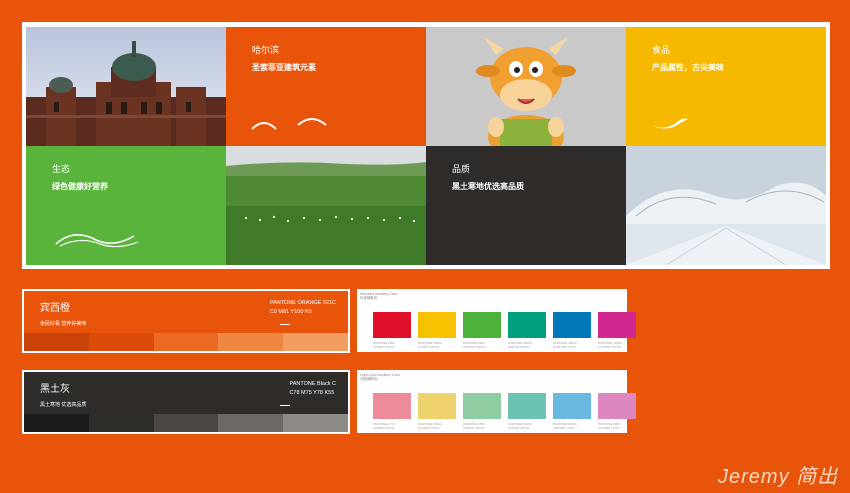  I want to click on opera-house-photo, so click(726, 205).